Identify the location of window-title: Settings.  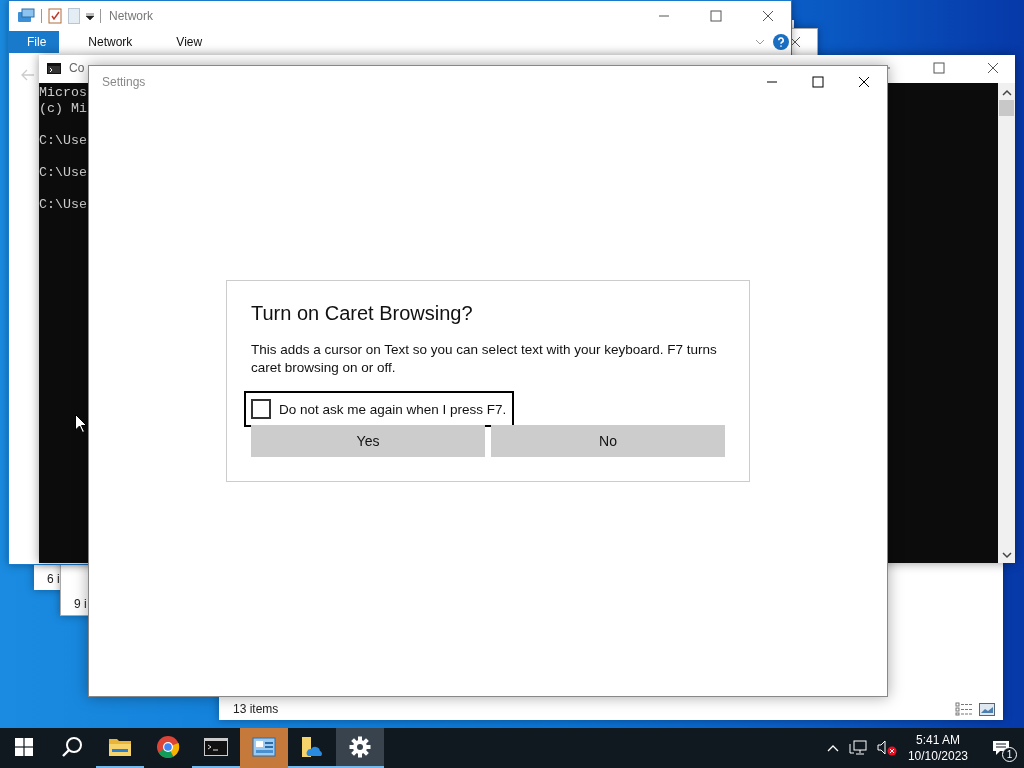
(124, 82).